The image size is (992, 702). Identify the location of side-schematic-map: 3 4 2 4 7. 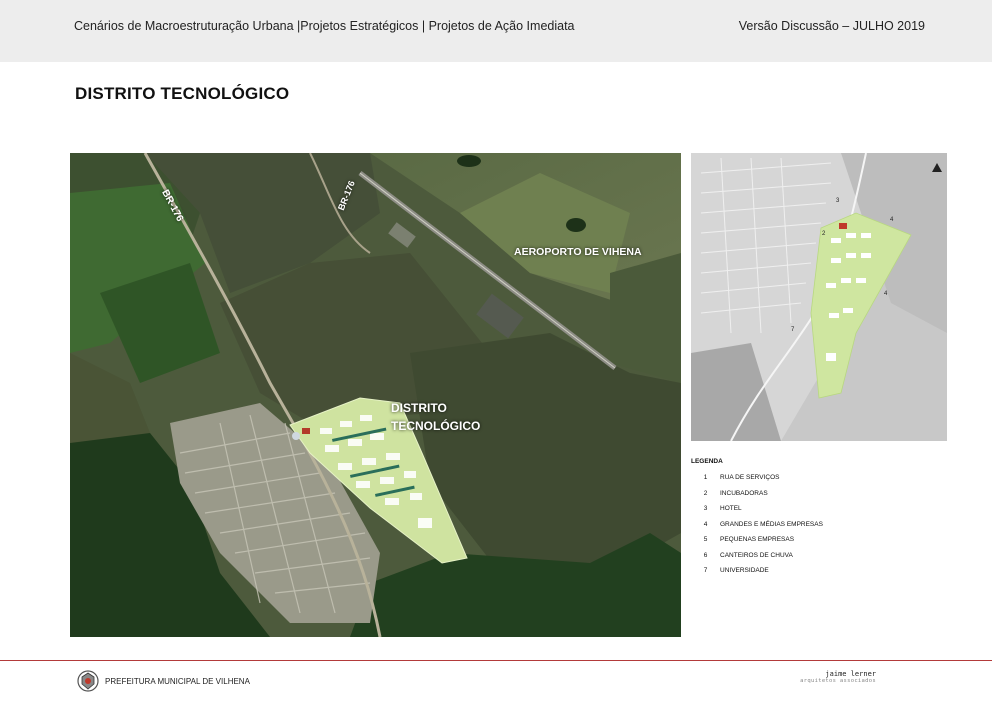
(819, 297).